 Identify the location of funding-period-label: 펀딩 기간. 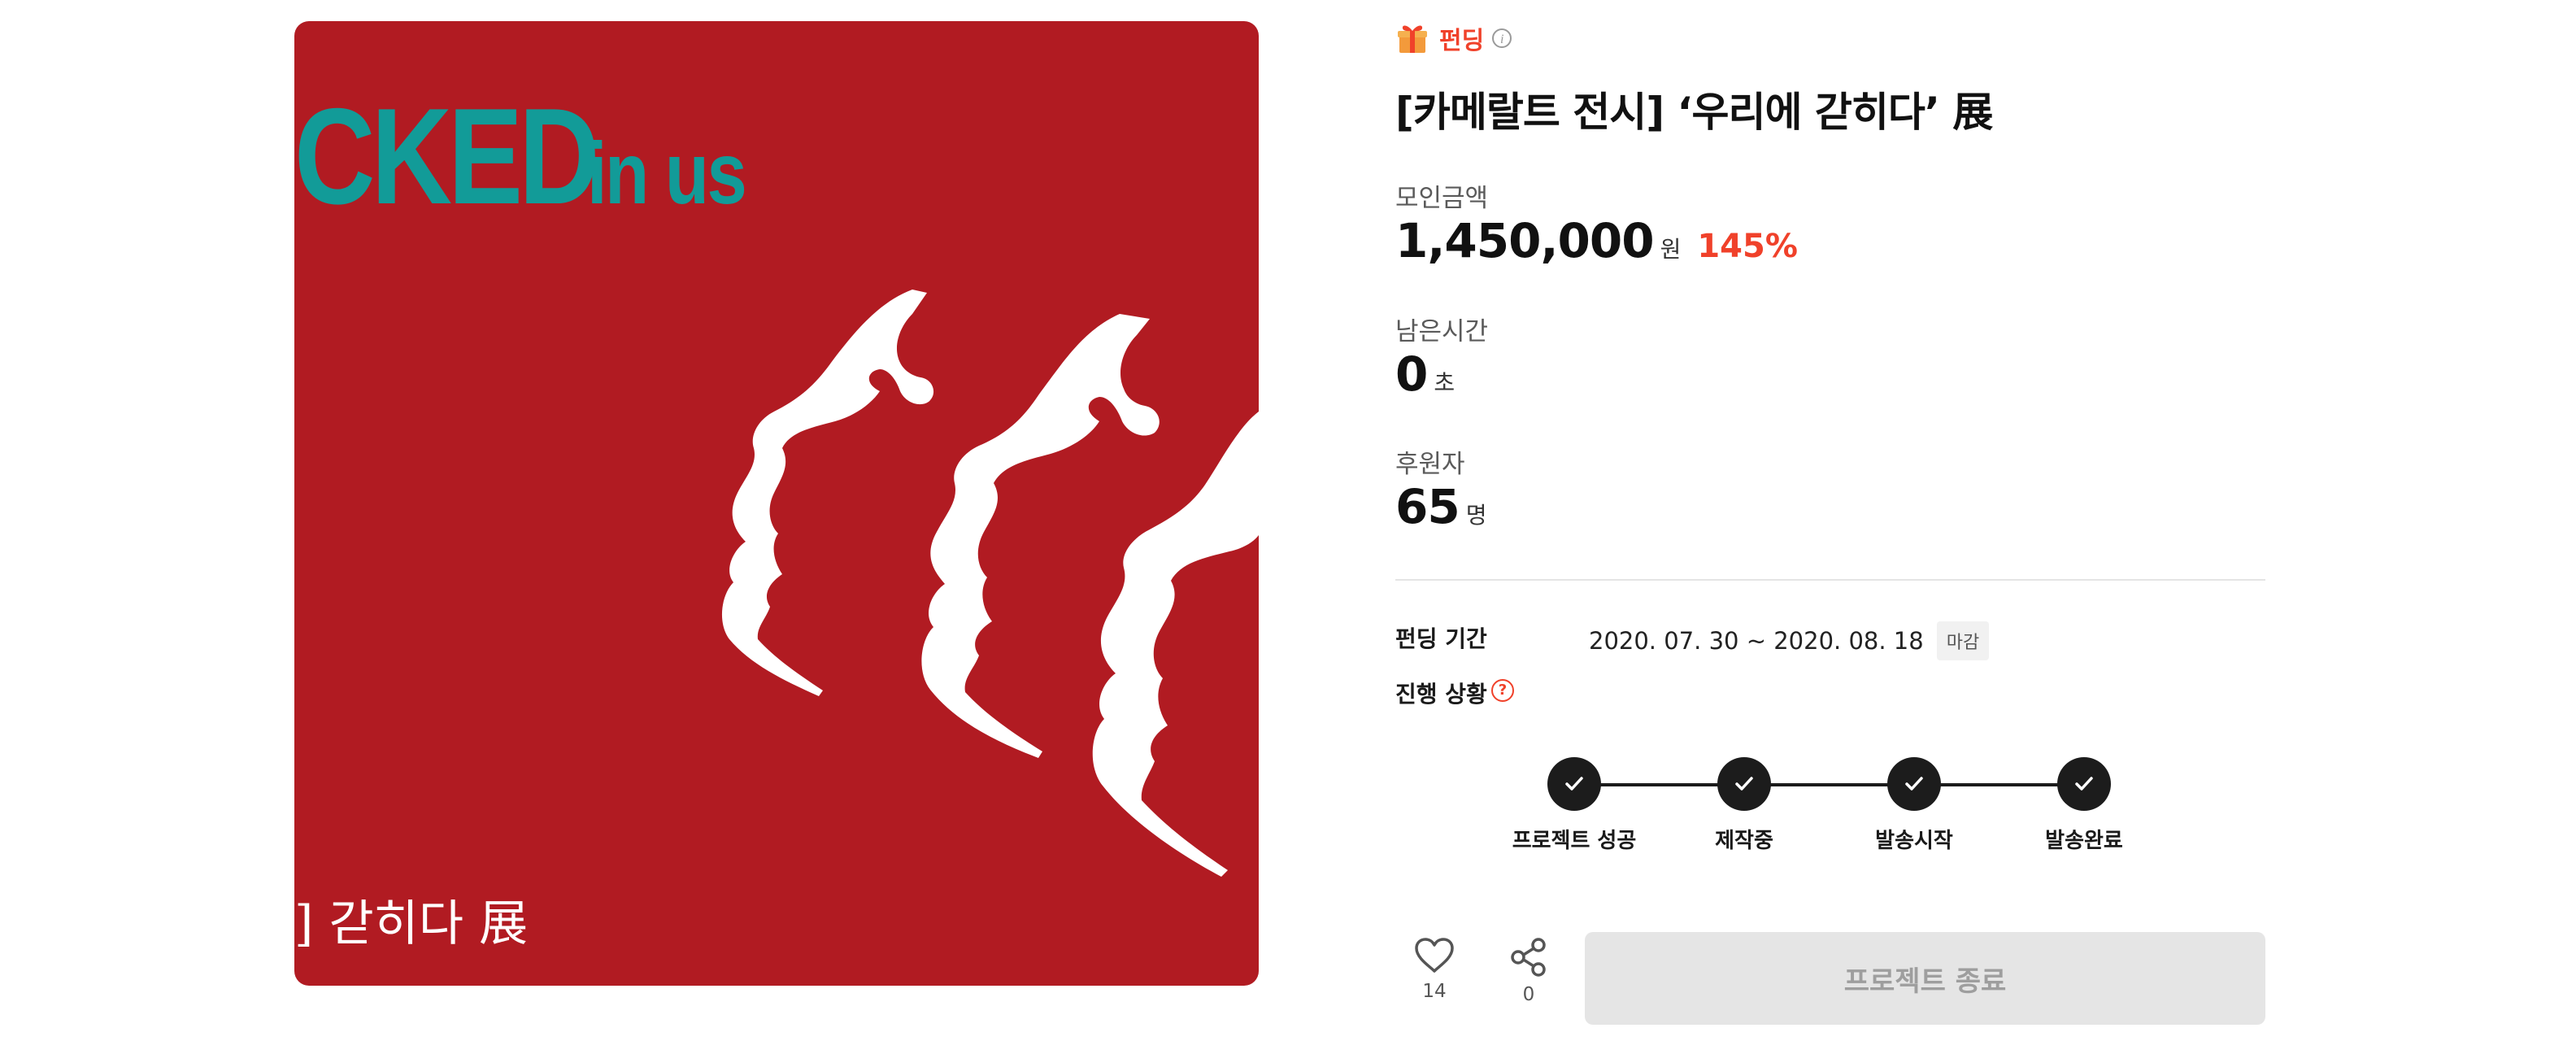
(1441, 639).